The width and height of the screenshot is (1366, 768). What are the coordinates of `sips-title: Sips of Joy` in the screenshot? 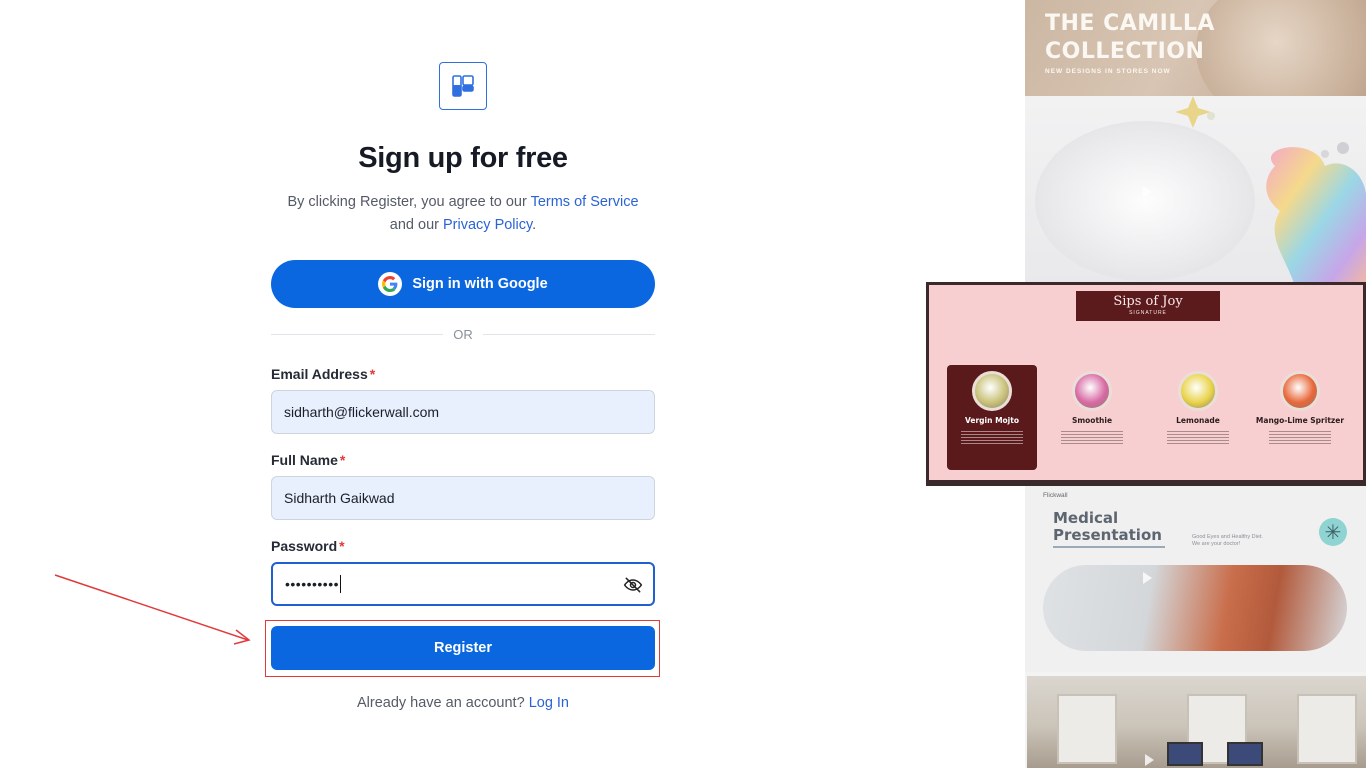 It's located at (1148, 301).